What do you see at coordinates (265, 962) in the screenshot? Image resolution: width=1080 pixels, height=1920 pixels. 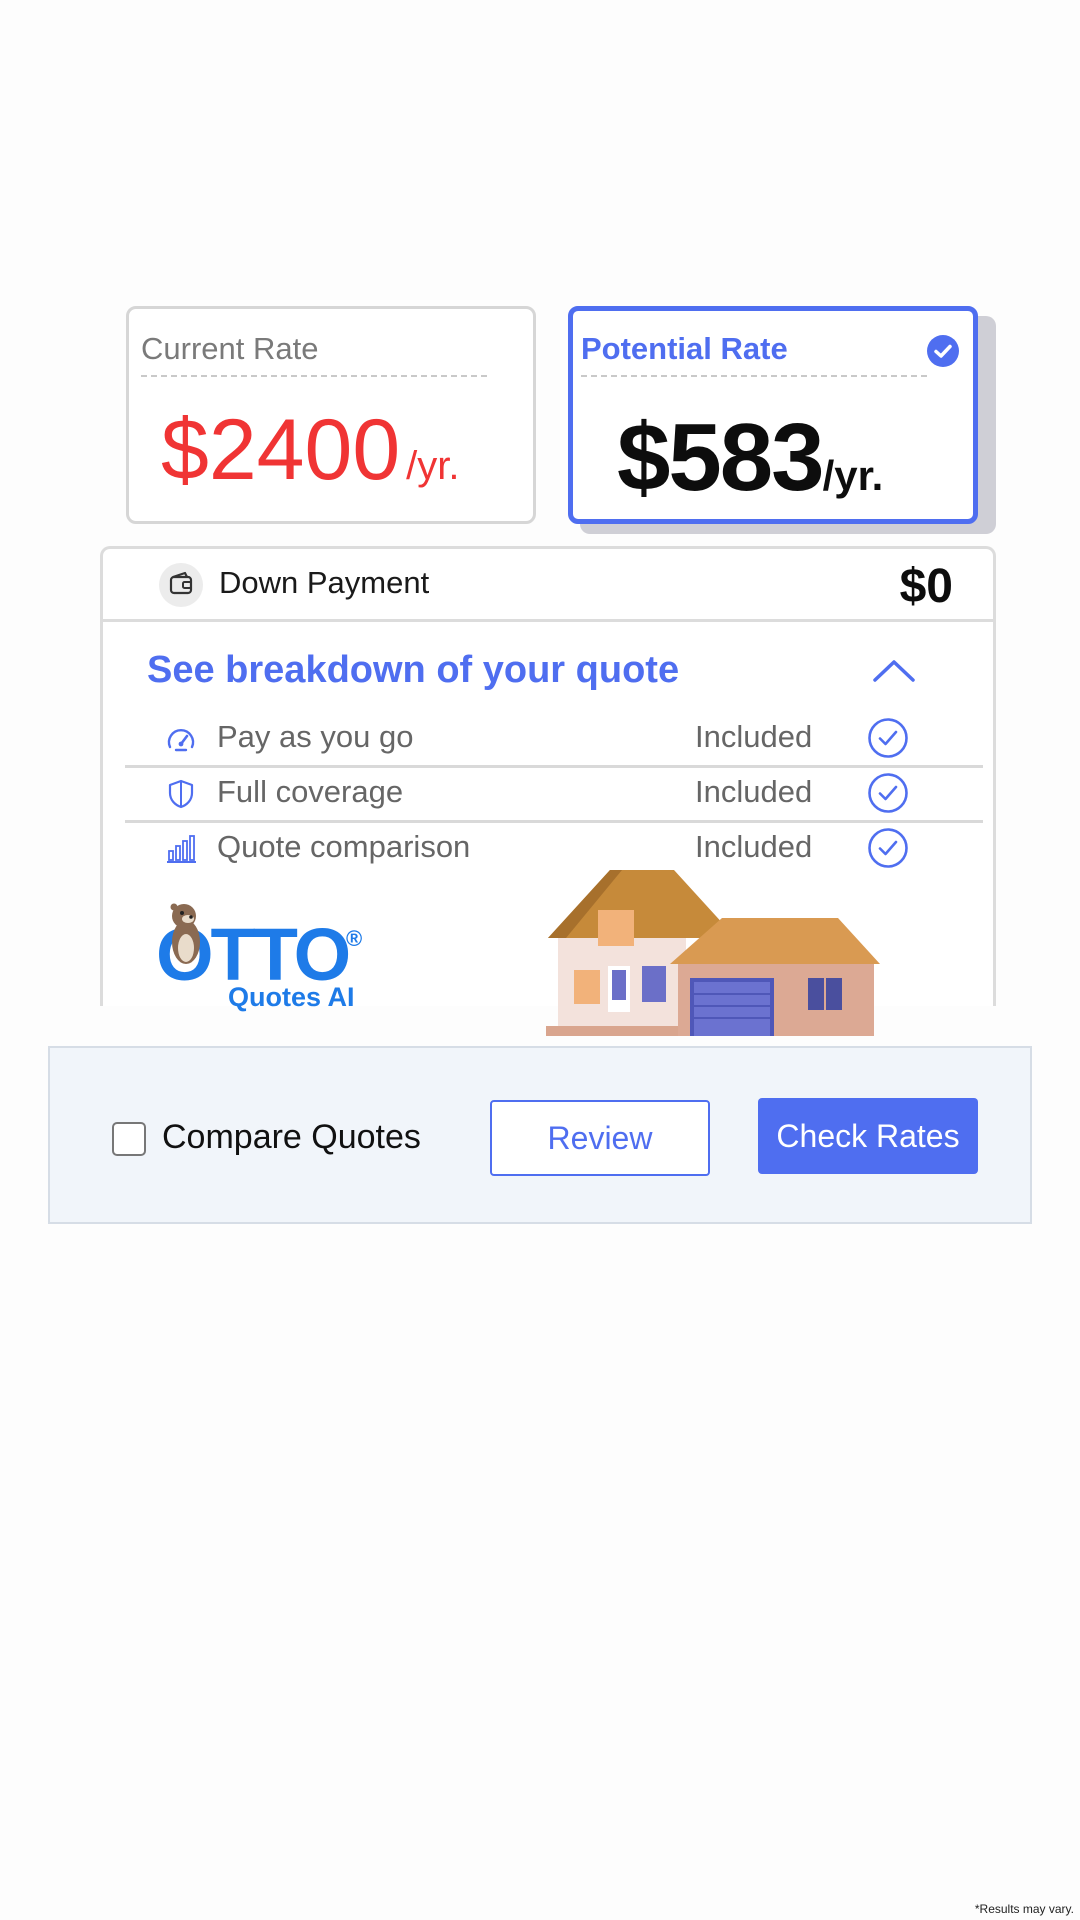 I see `otto-quotes-ai-logo: OTTO ® Quotes AI` at bounding box center [265, 962].